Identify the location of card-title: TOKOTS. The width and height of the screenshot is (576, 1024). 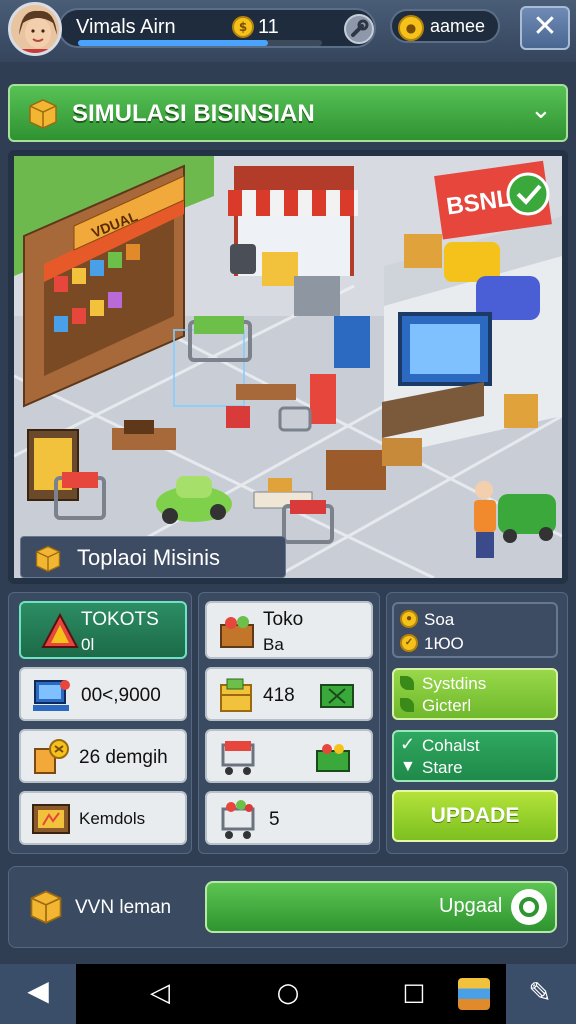
(120, 619).